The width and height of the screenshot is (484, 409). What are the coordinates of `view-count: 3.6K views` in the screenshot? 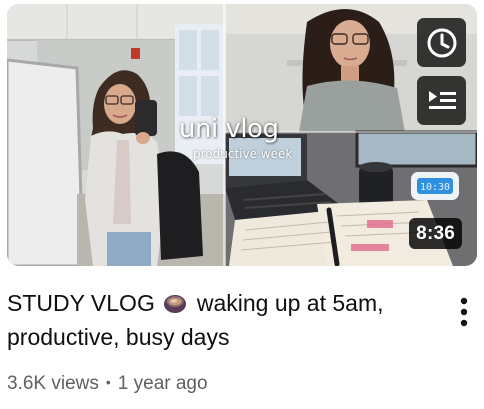 It's located at (53, 383).